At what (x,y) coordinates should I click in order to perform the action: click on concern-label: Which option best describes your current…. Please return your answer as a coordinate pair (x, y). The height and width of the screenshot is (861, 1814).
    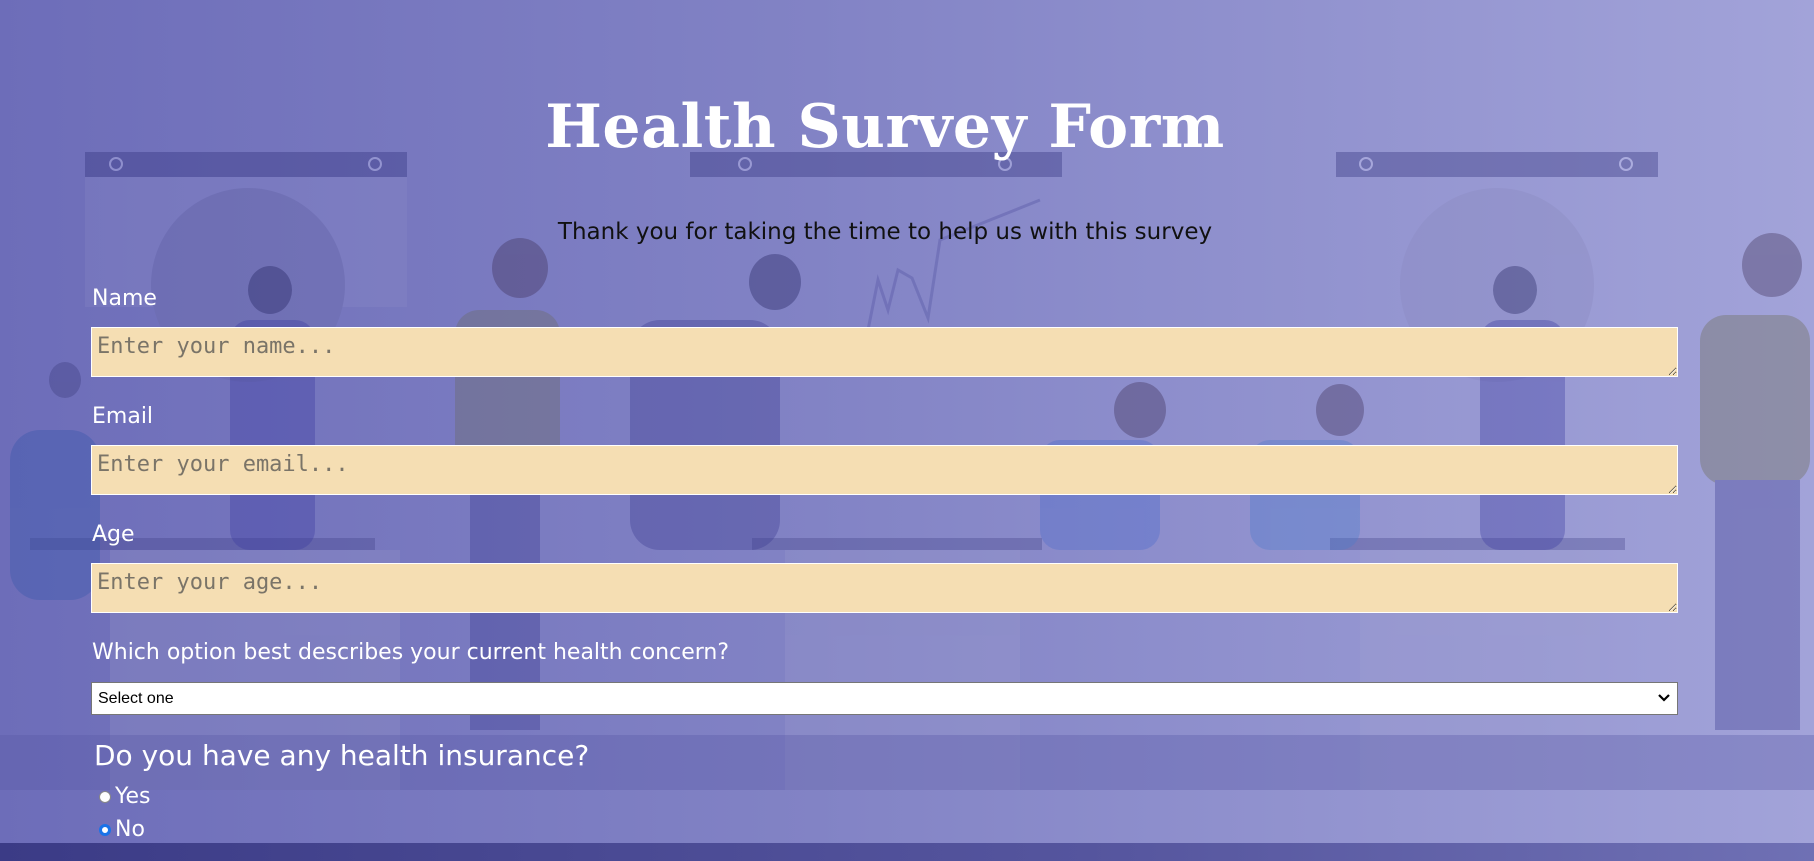
    Looking at the image, I should click on (411, 652).